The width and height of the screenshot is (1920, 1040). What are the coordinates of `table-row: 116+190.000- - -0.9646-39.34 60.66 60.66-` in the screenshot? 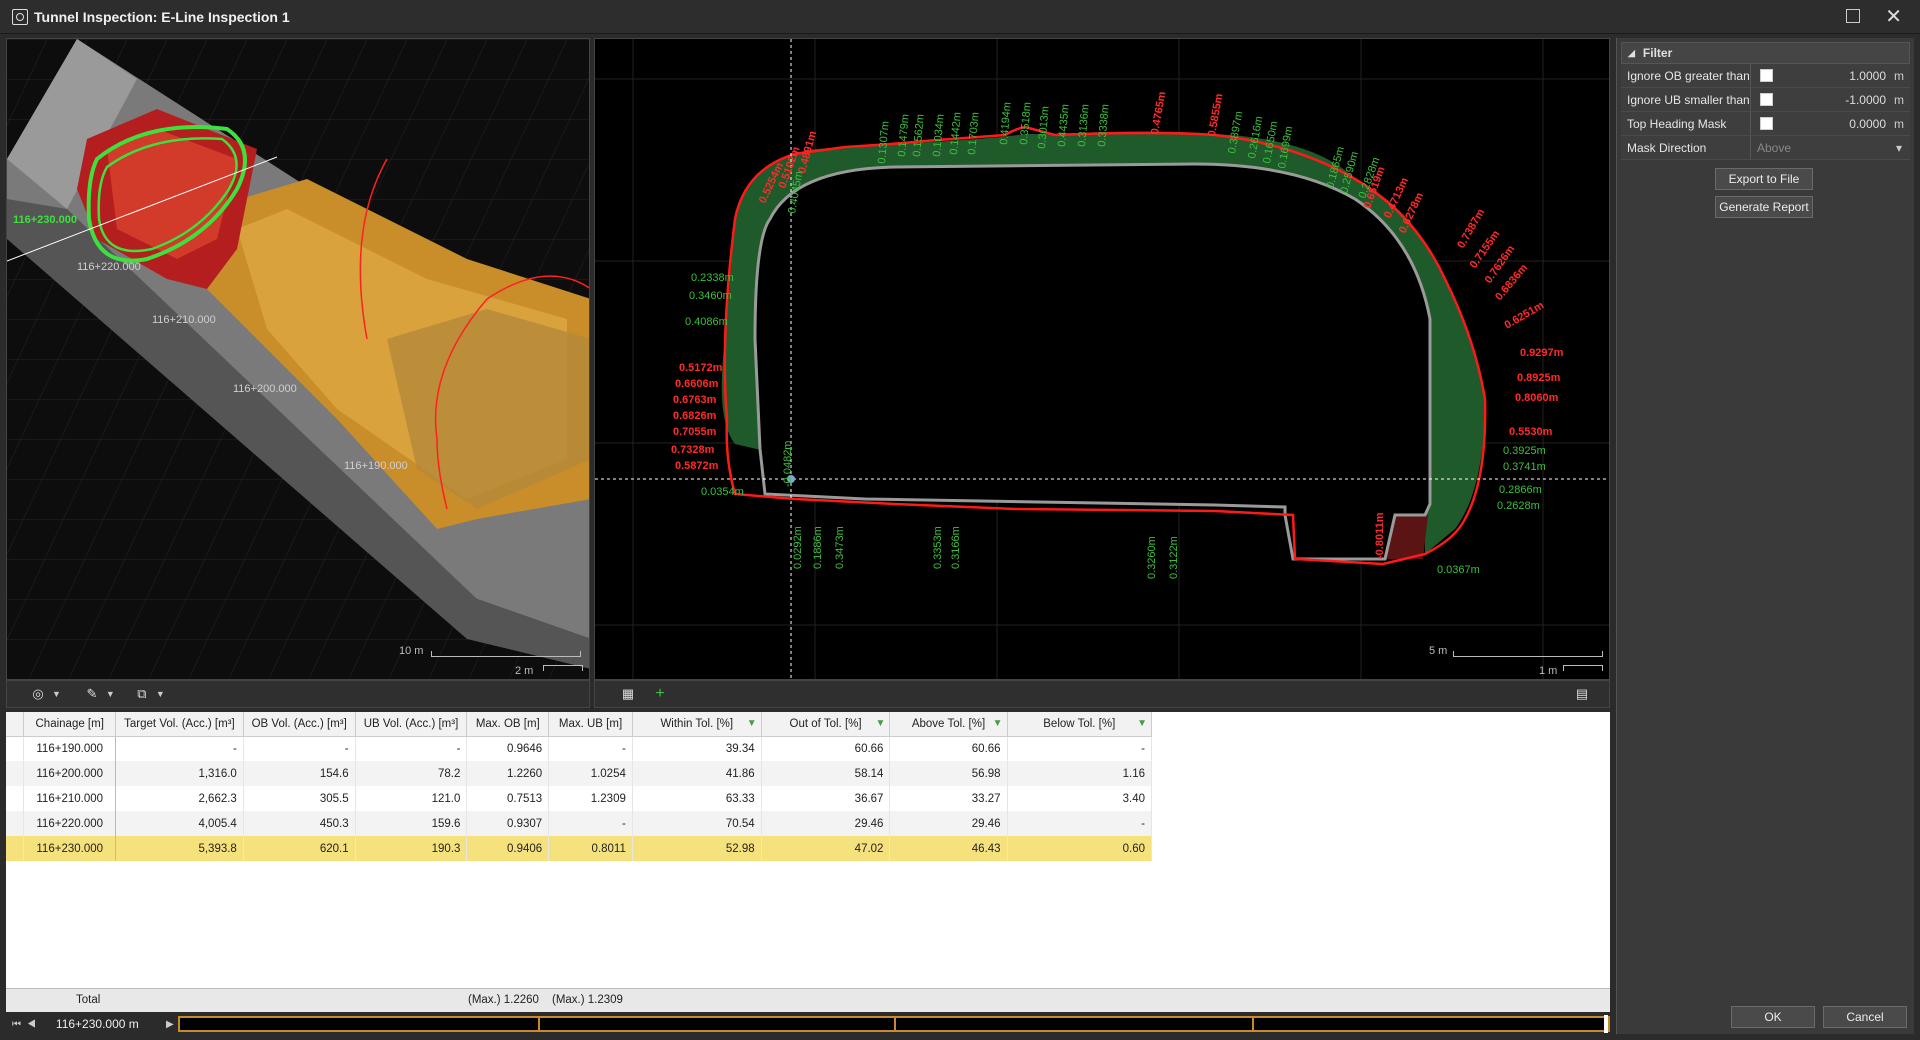 It's located at (579, 748).